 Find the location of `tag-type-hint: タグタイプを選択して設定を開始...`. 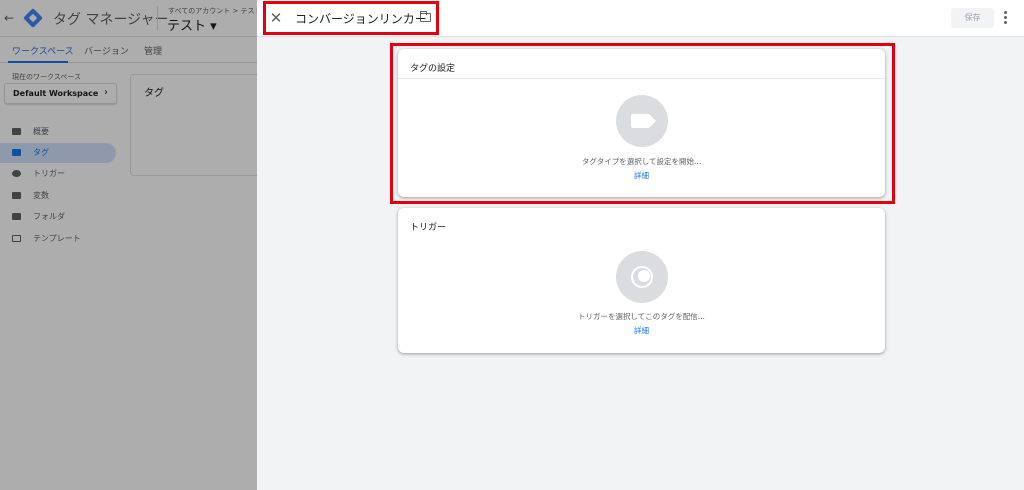

tag-type-hint: タグタイプを選択して設定を開始... is located at coordinates (641, 161).